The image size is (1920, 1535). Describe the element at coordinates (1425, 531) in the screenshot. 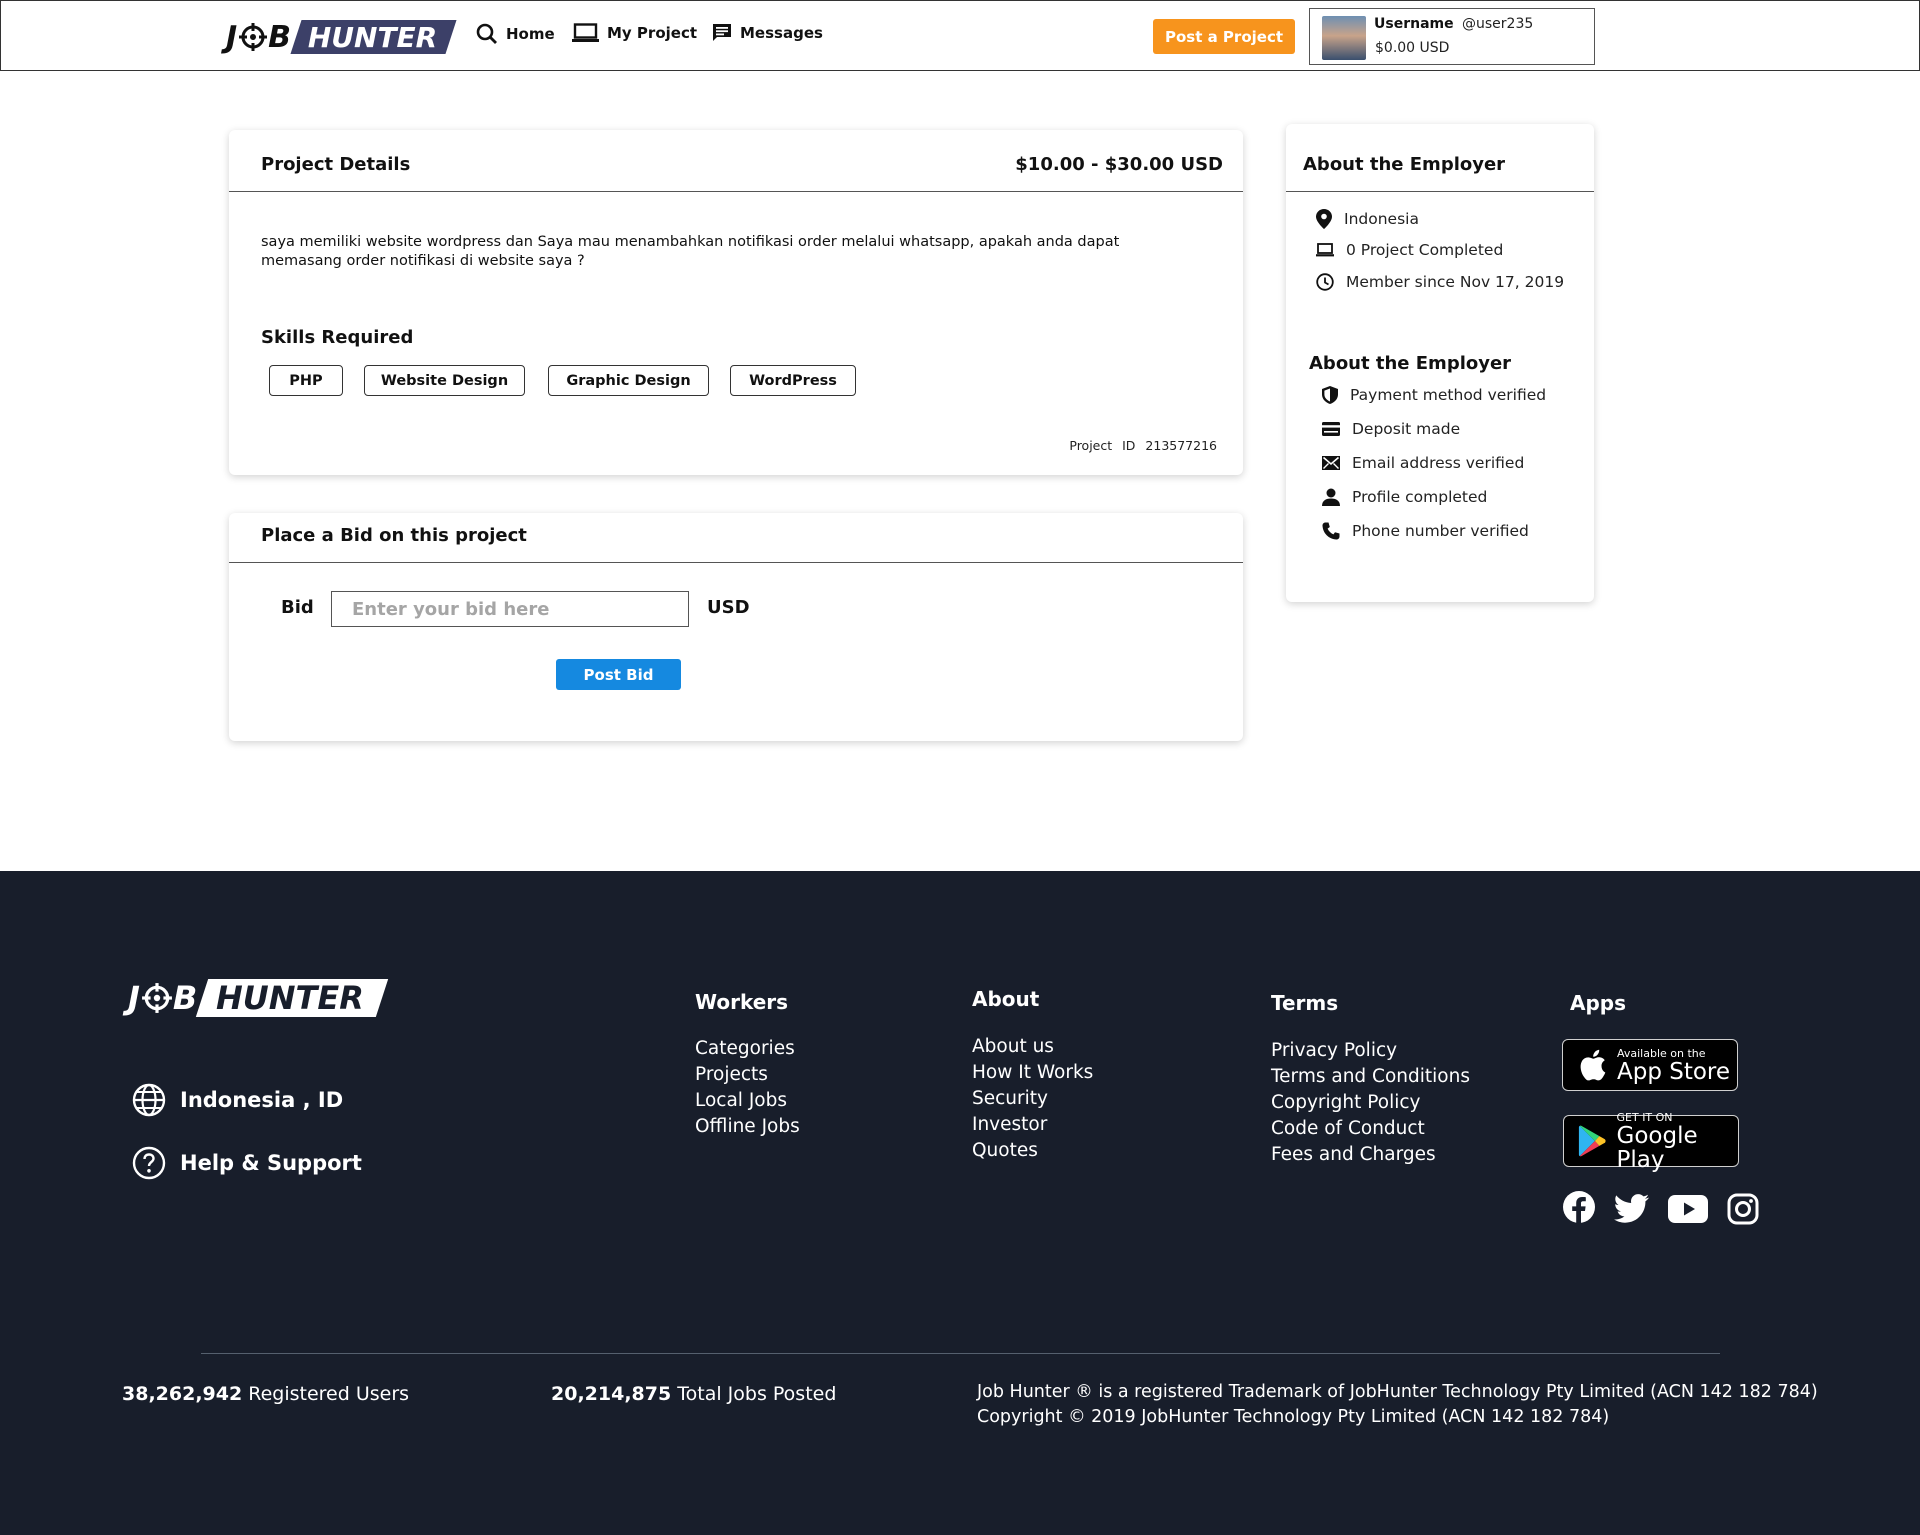

I see `verification-phone: Phone number verified` at that location.